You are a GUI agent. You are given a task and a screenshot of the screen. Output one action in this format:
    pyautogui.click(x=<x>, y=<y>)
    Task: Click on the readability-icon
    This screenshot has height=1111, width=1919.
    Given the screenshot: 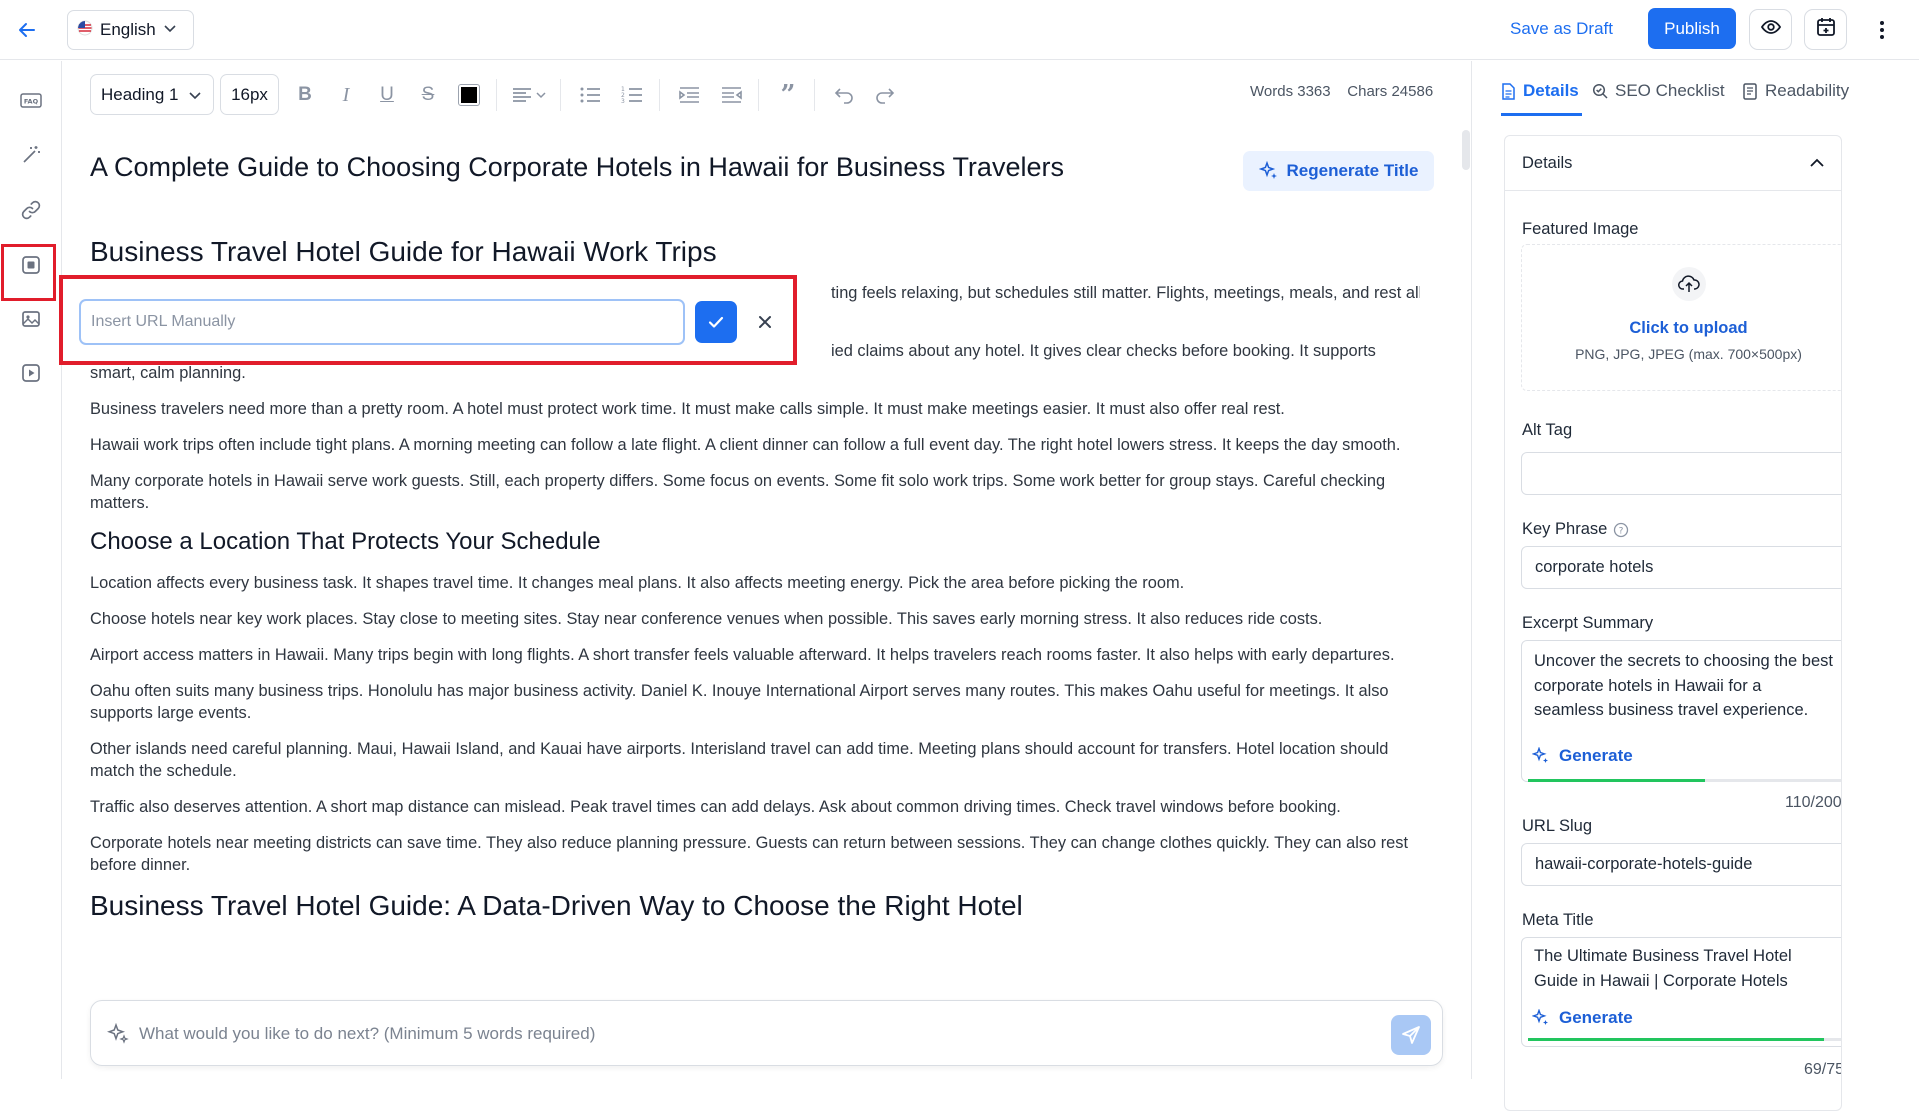 What is the action you would take?
    pyautogui.click(x=1750, y=91)
    